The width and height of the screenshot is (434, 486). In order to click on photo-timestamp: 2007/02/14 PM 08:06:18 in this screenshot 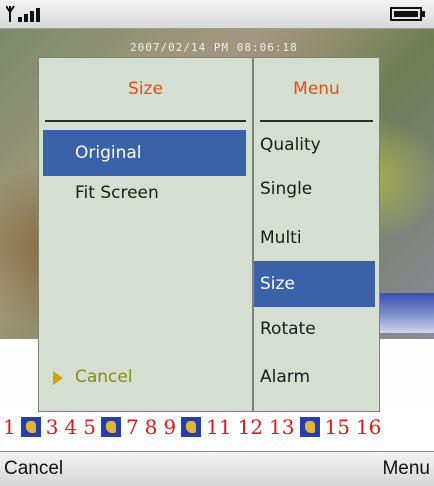, I will do `click(214, 47)`.